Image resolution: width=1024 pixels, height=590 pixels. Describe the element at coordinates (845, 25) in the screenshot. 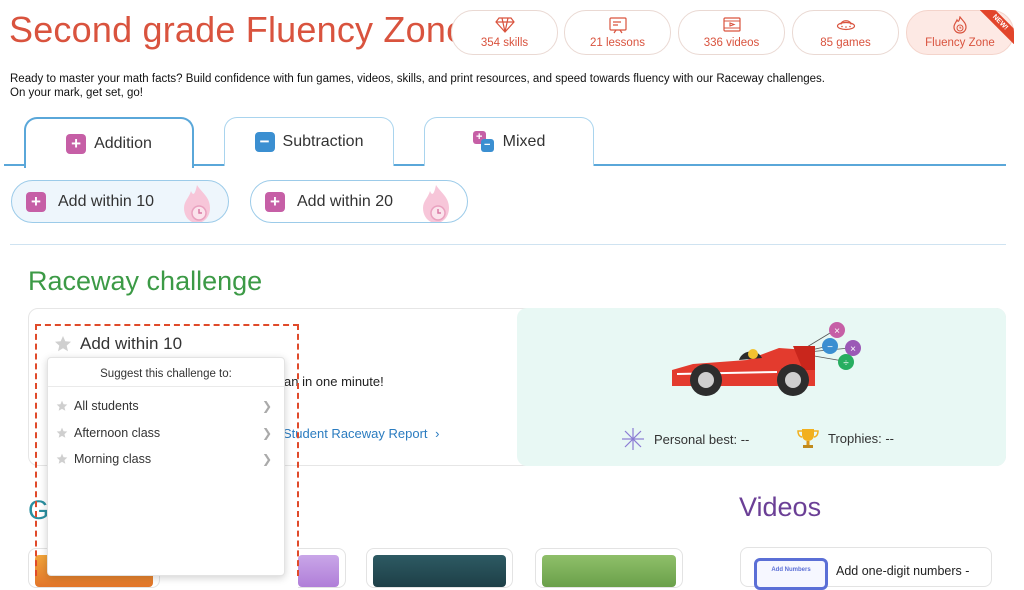

I see `ufo-icon` at that location.